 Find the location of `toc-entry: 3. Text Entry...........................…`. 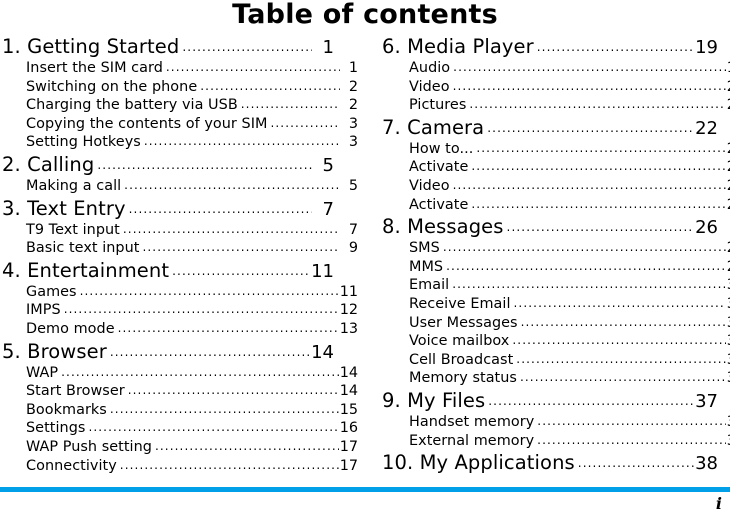

toc-entry: 3. Text Entry...........................… is located at coordinates (168, 208).